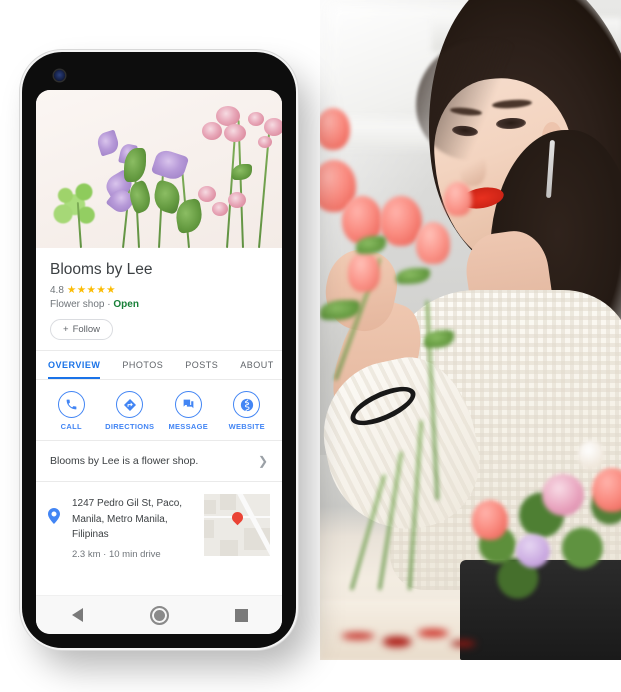 This screenshot has height=692, width=621. Describe the element at coordinates (126, 304) in the screenshot. I see `open-status-badge: Open` at that location.